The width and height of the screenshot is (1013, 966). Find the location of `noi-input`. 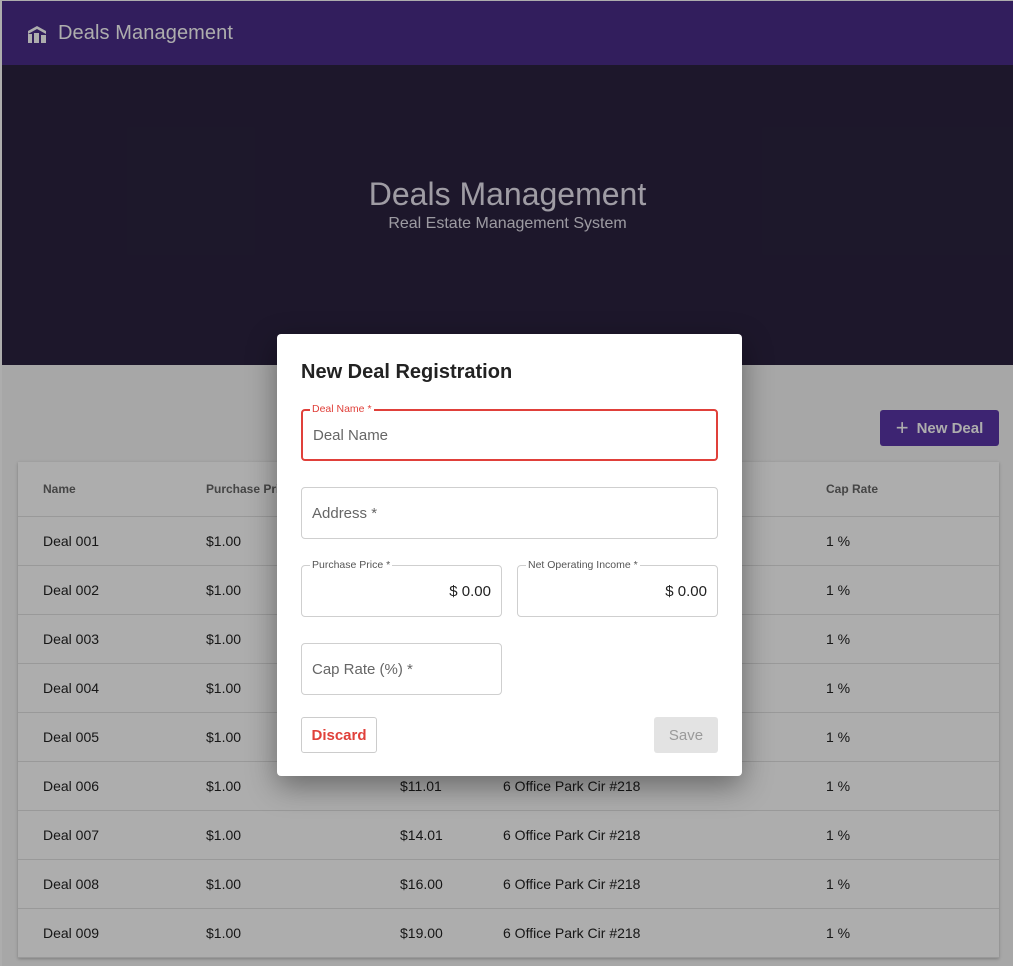

noi-input is located at coordinates (617, 591).